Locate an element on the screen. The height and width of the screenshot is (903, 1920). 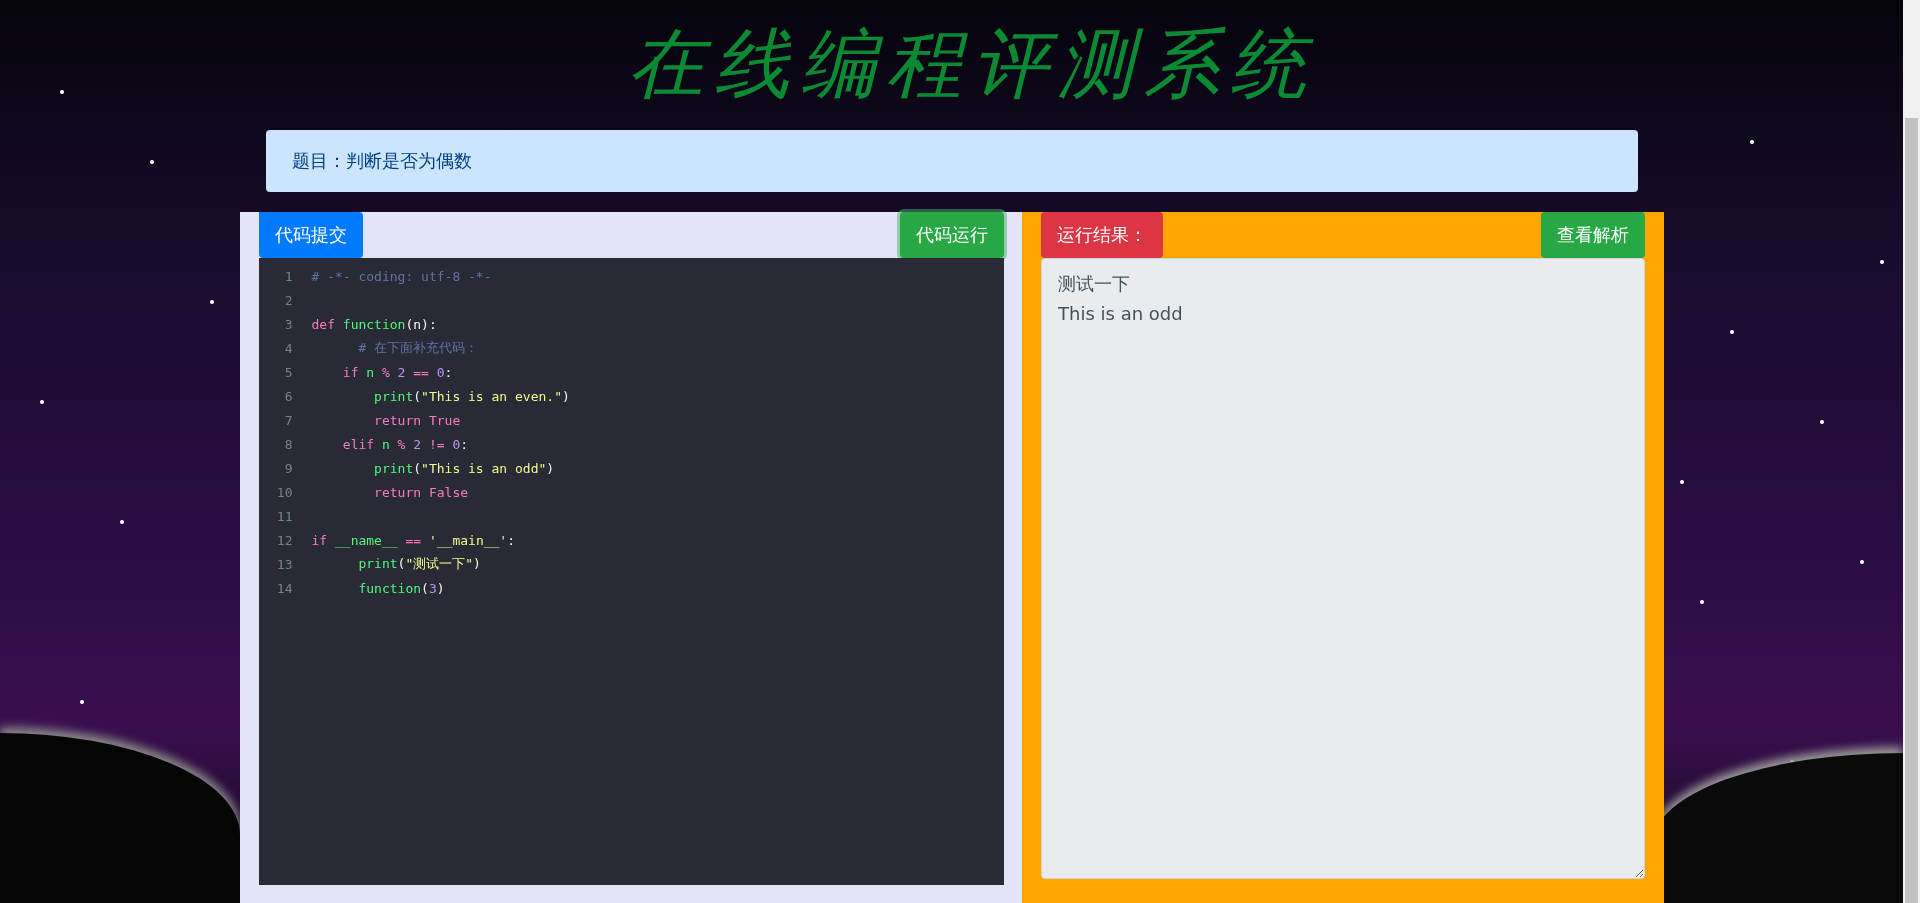
line-number: 6 is located at coordinates (288, 396).